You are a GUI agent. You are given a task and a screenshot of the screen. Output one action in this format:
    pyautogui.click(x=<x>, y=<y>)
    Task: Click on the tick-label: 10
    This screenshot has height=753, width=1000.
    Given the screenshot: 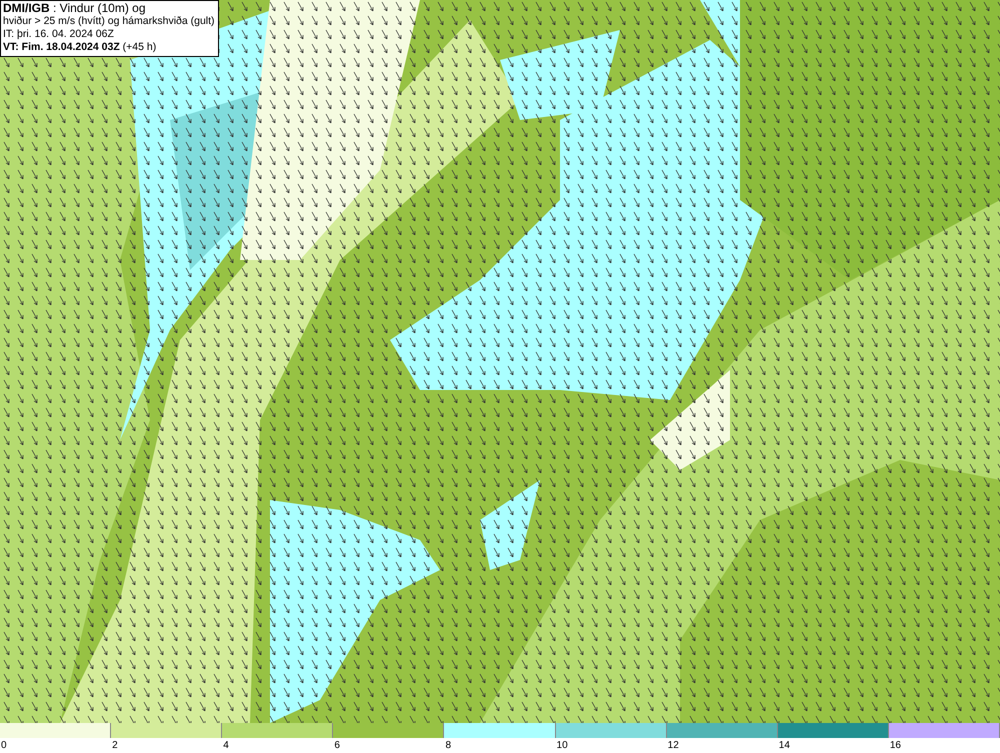 What is the action you would take?
    pyautogui.click(x=562, y=746)
    